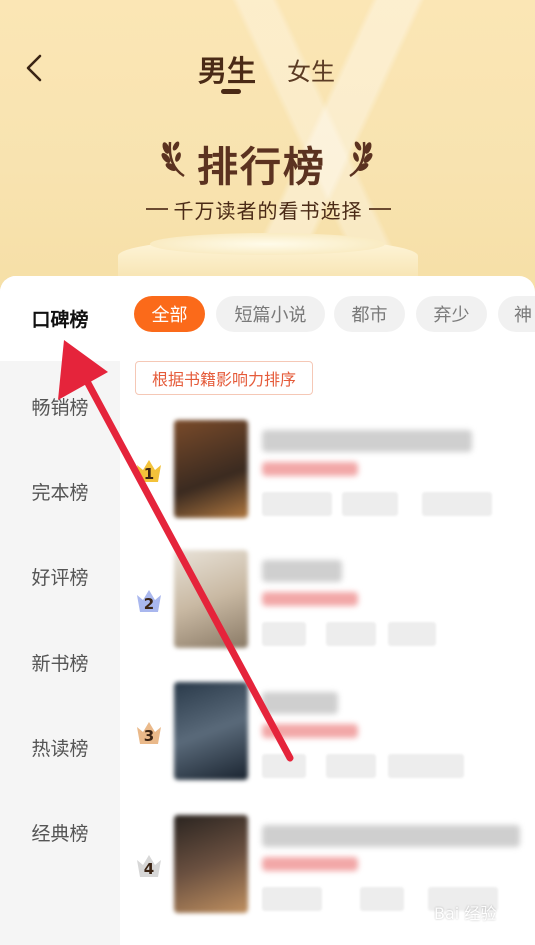  What do you see at coordinates (60, 662) in the screenshot?
I see `sidebar-item-xinshu: 新书榜` at bounding box center [60, 662].